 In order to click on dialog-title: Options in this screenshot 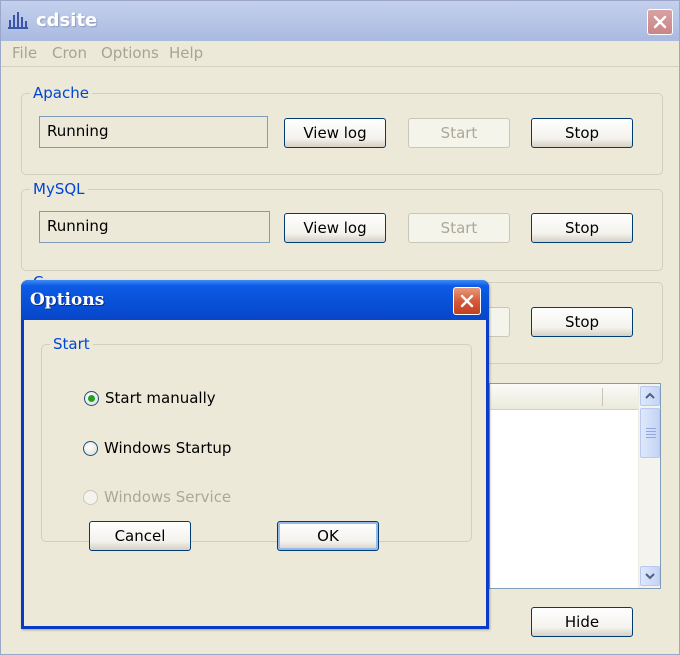, I will do `click(67, 300)`.